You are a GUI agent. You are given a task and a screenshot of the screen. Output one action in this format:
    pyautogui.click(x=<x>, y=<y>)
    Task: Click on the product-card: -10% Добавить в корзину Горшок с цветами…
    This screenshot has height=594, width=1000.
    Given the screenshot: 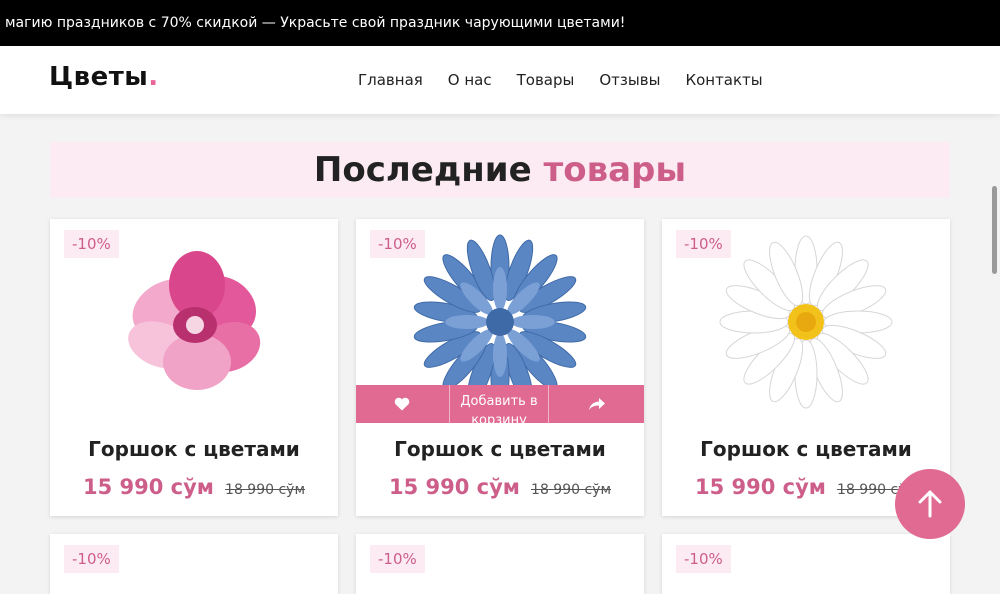 What is the action you would take?
    pyautogui.click(x=500, y=367)
    